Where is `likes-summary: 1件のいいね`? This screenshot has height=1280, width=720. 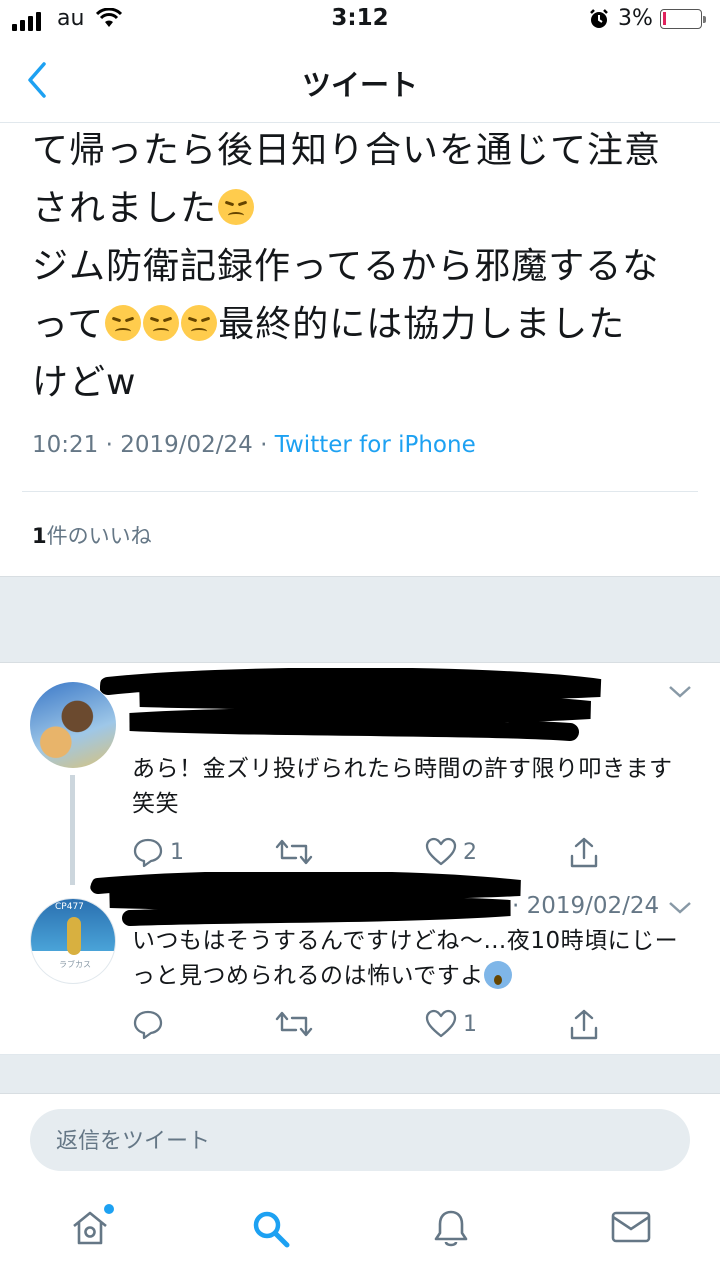
likes-summary: 1件のいいね is located at coordinates (92, 535).